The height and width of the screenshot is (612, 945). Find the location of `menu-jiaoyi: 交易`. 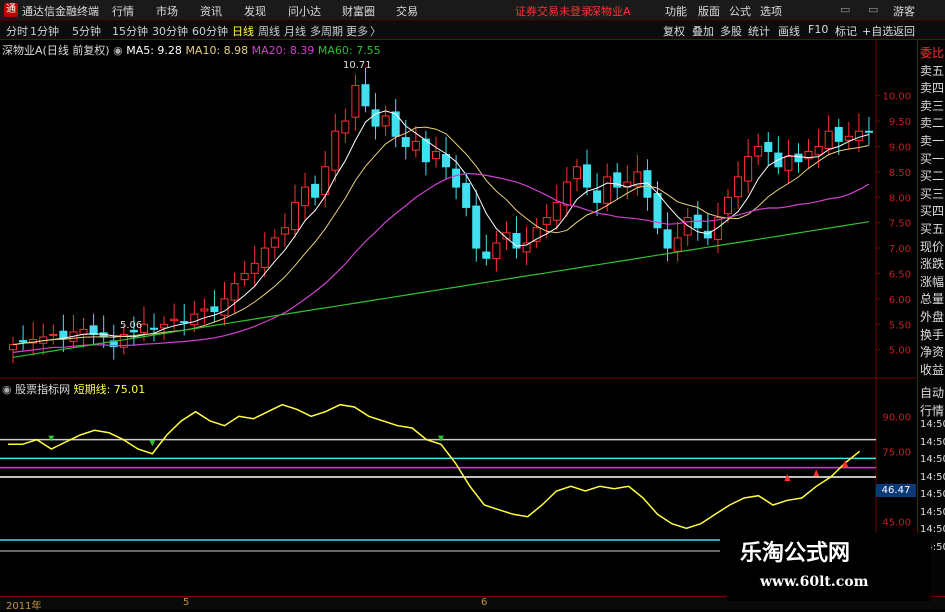

menu-jiaoyi: 交易 is located at coordinates (407, 11).